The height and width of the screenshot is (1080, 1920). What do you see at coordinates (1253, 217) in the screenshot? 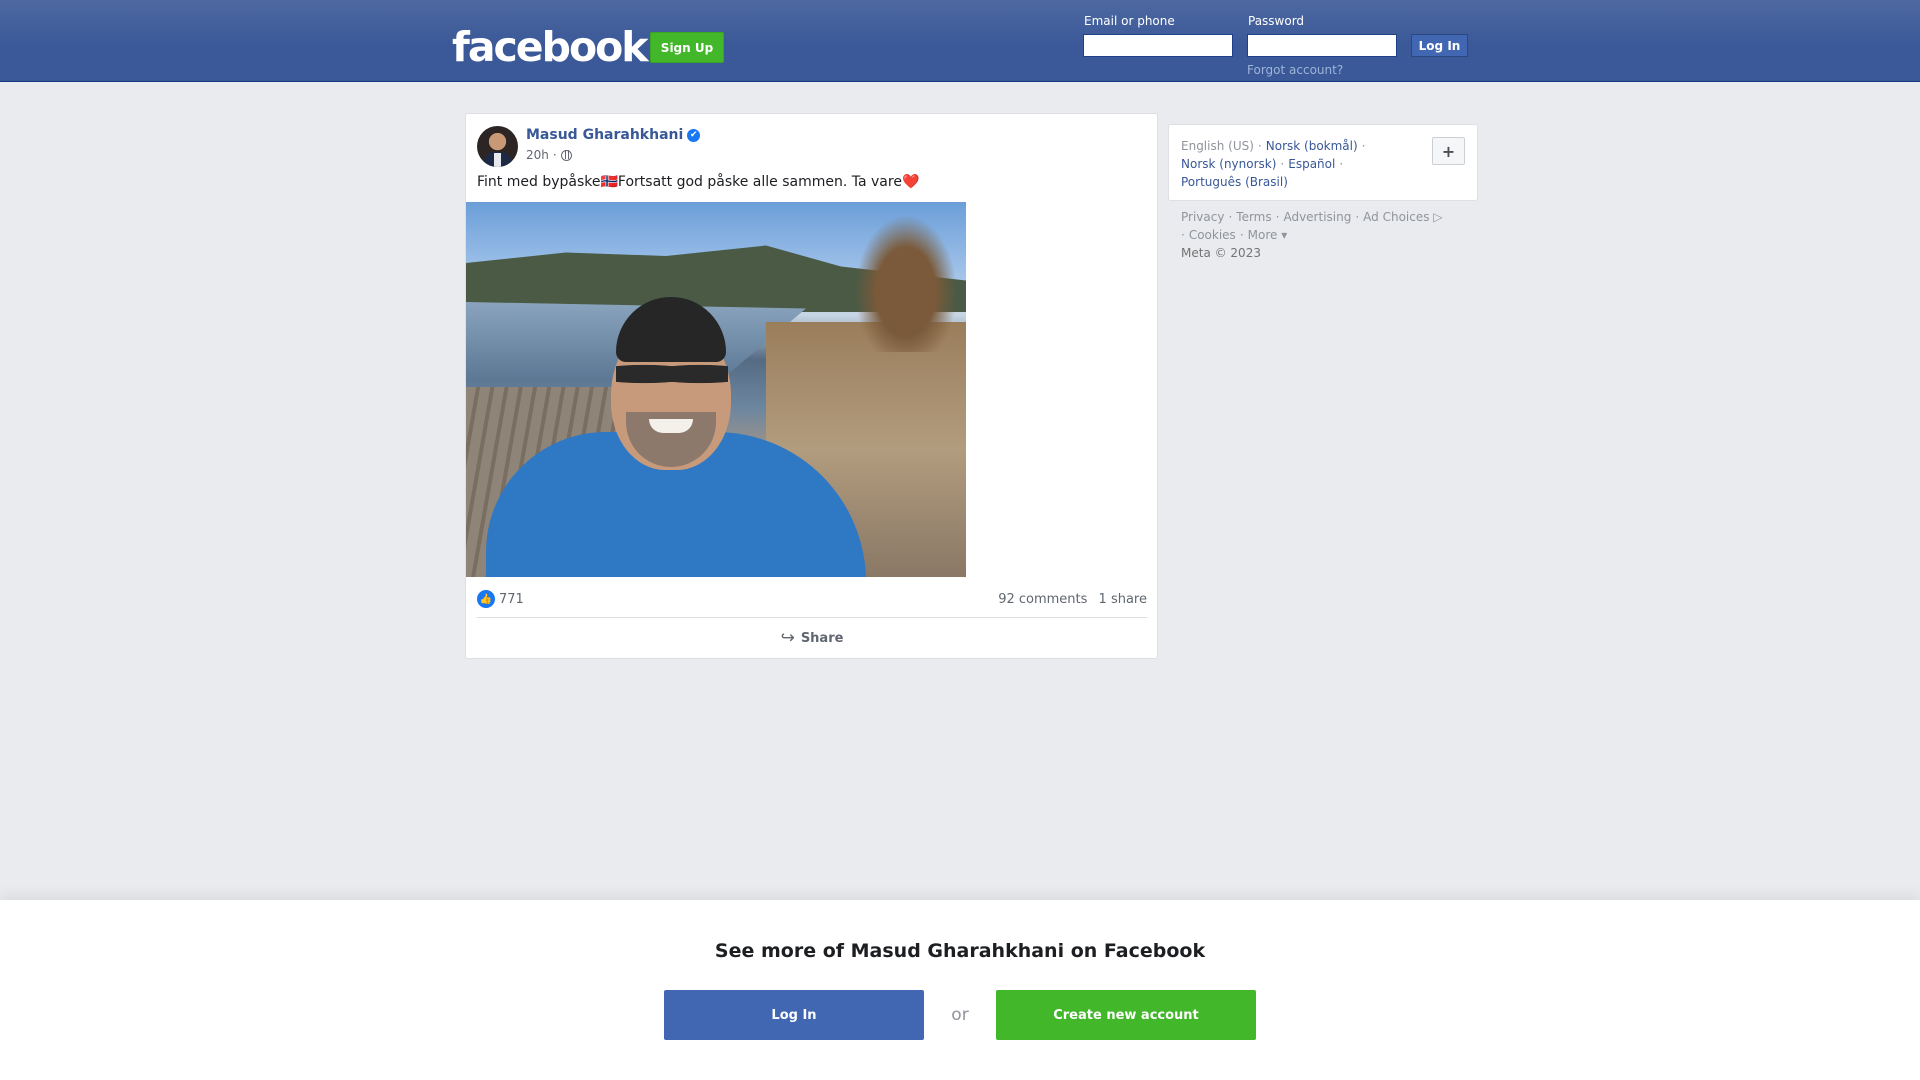
I see `footer-link-terms: Terms` at bounding box center [1253, 217].